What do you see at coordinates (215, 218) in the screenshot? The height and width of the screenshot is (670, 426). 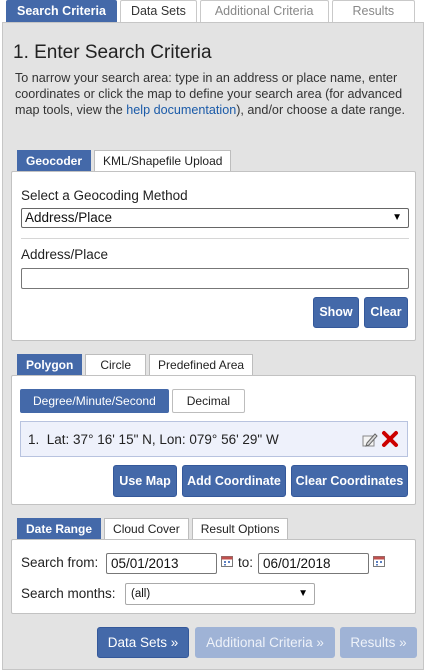 I see `geocoding-method-select: Address/Place ▼` at bounding box center [215, 218].